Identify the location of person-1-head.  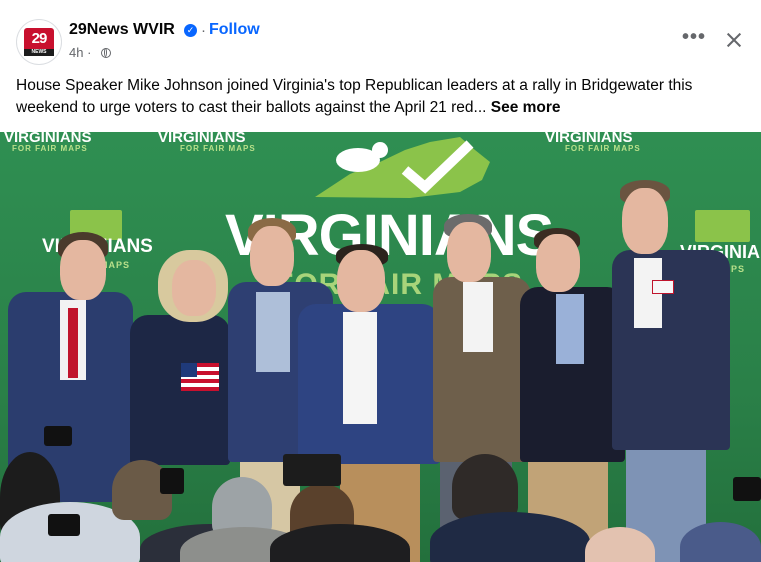
(83, 270).